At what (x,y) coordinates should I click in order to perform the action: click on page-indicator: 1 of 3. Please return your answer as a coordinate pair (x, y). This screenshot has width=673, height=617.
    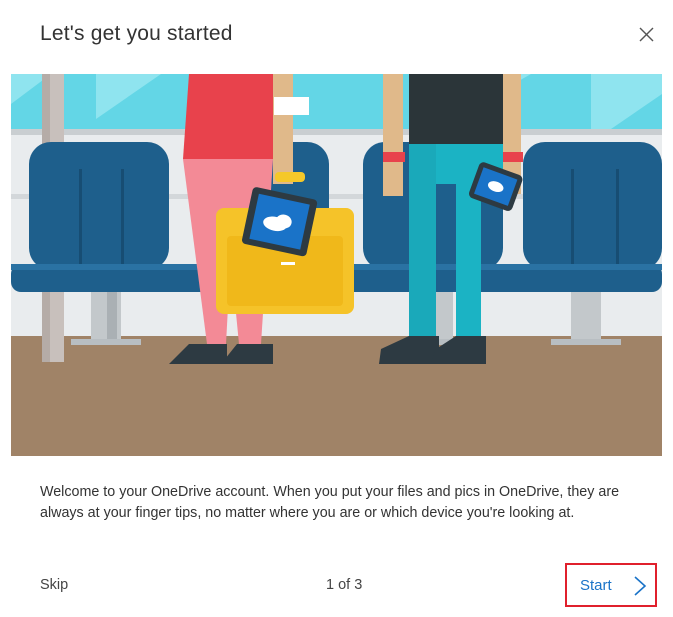
    Looking at the image, I should click on (344, 585).